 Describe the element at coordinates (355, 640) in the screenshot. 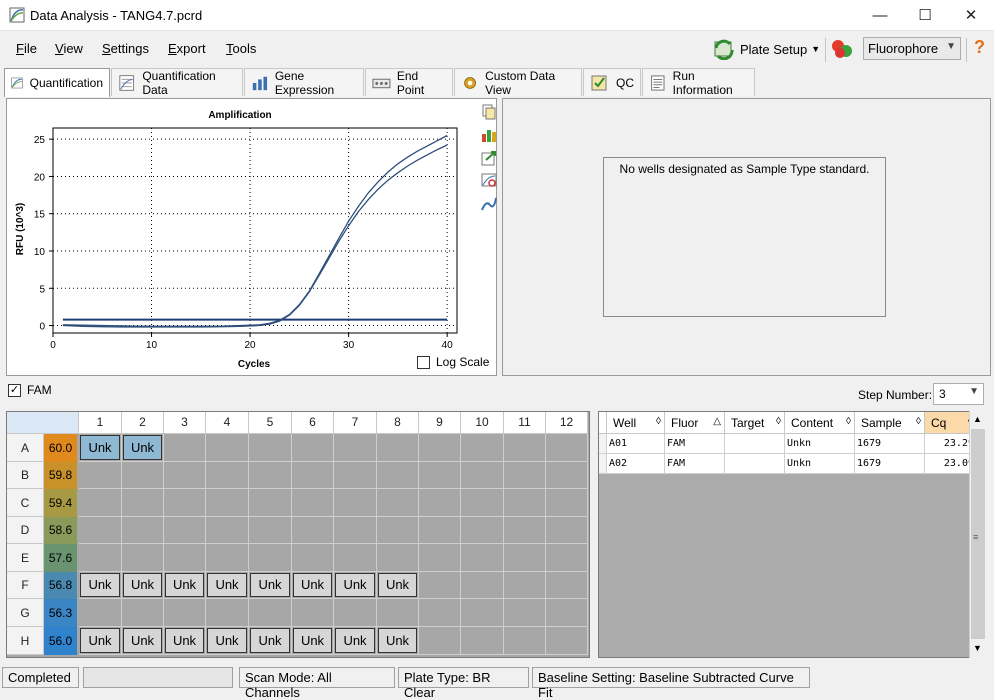

I see `well-H7: Unk` at that location.